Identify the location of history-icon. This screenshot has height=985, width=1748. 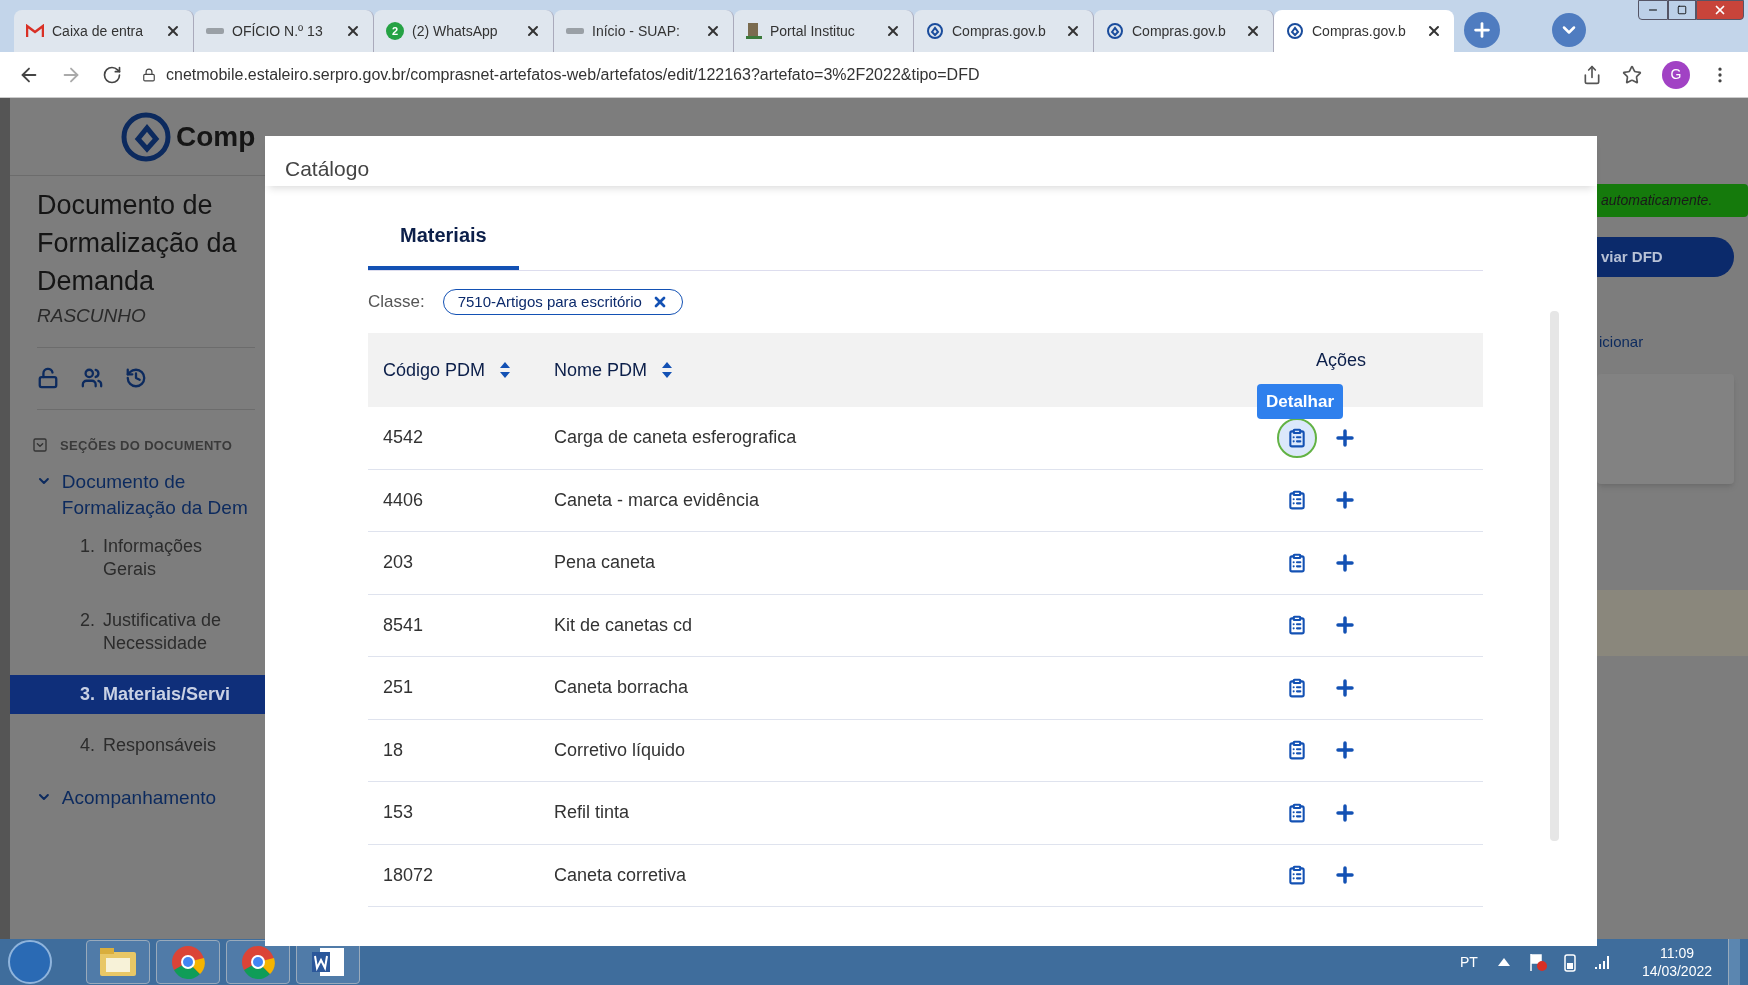
(136, 378).